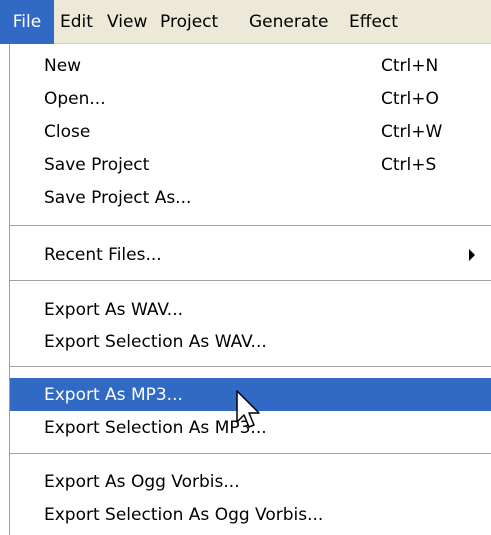 This screenshot has height=535, width=491. Describe the element at coordinates (289, 22) in the screenshot. I see `menu-generate-label: Generate` at that location.